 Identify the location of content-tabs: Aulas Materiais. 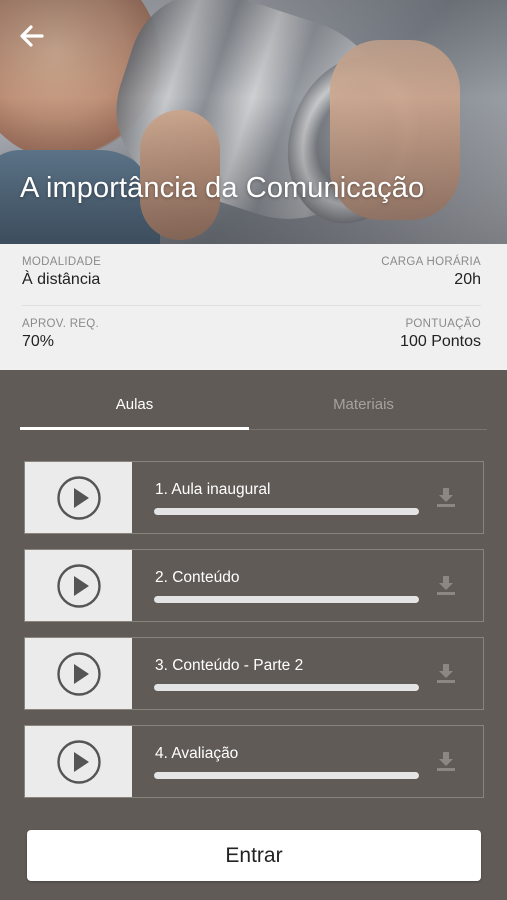
(253, 401).